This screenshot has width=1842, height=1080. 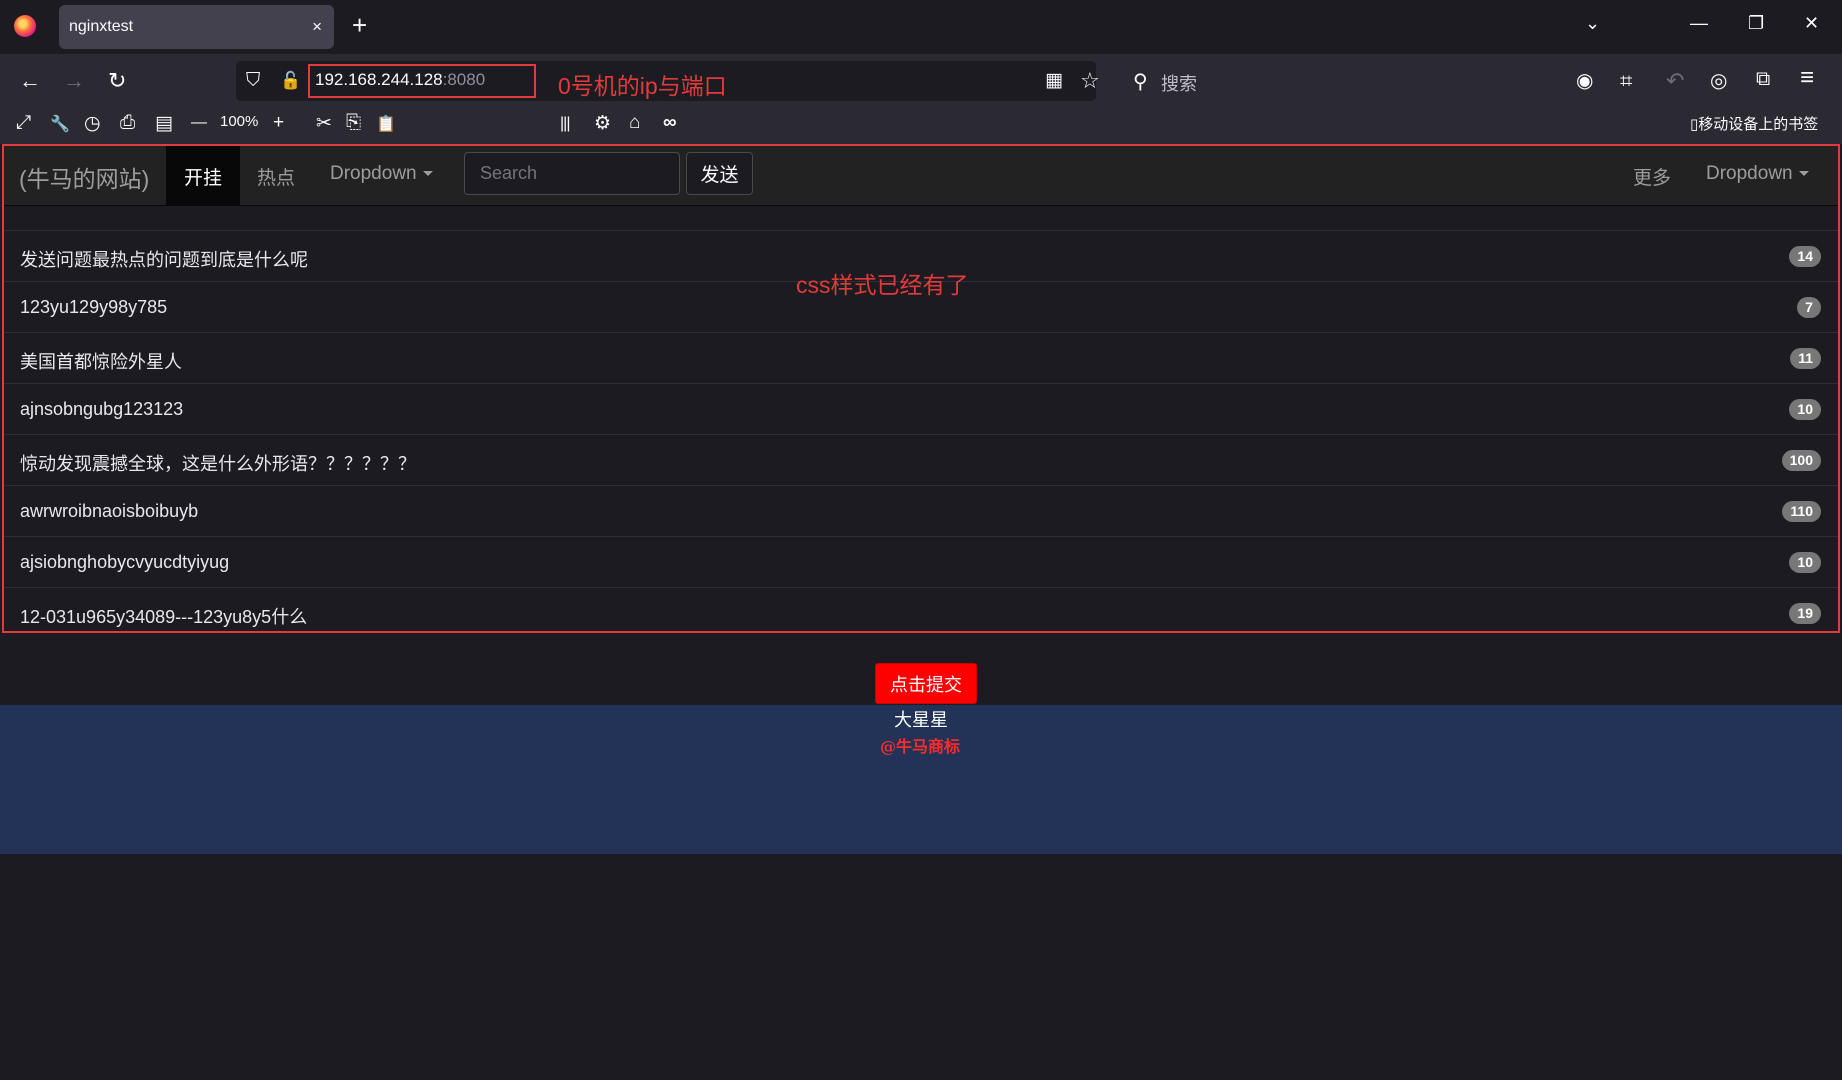 I want to click on close-window-icon: ✕, so click(x=1811, y=23).